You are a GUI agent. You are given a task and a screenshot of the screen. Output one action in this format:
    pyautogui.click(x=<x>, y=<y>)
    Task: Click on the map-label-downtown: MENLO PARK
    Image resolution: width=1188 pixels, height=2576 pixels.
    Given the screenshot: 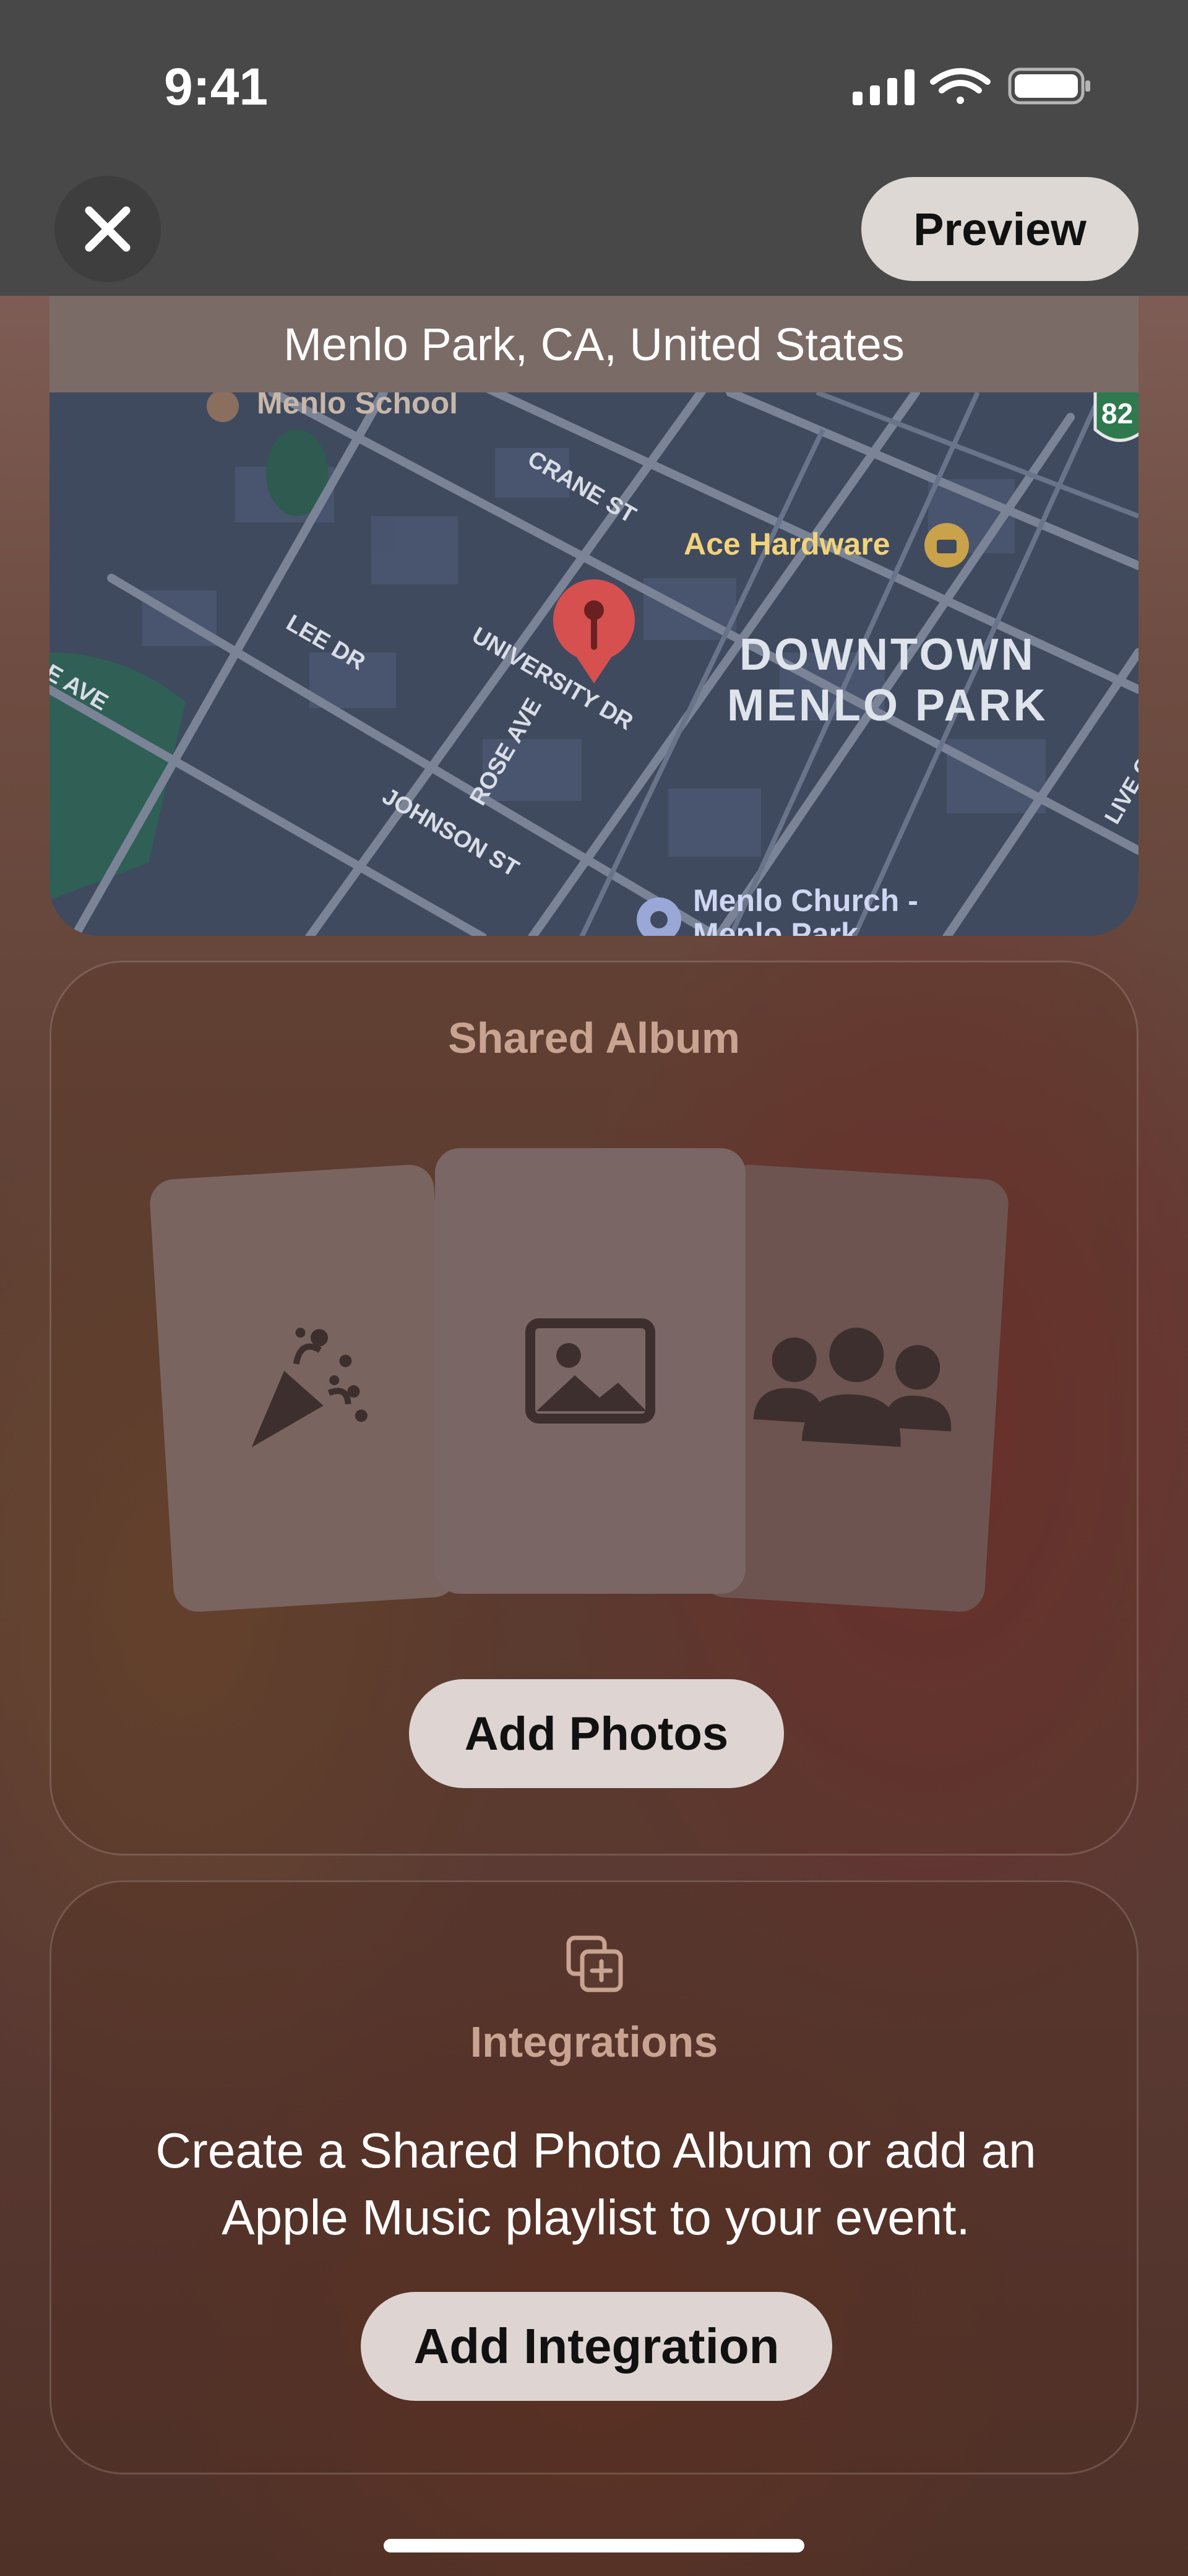 What is the action you would take?
    pyautogui.click(x=888, y=705)
    